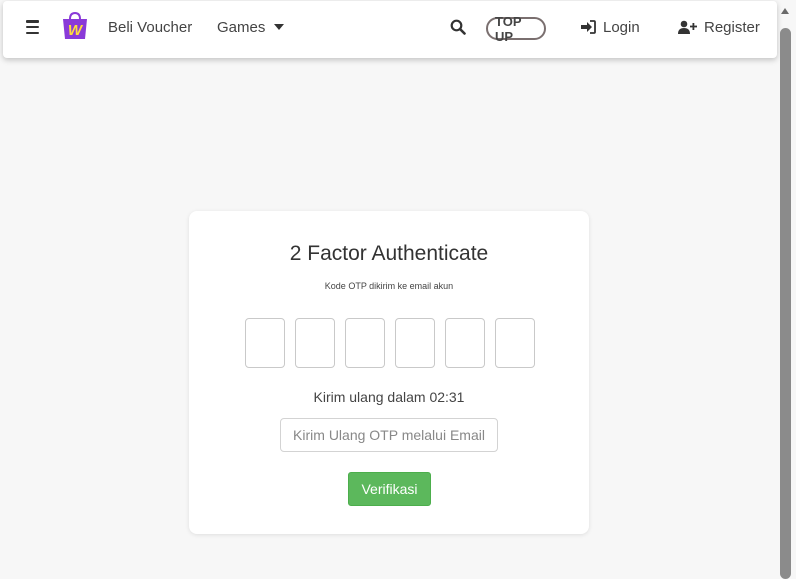 This screenshot has height=579, width=796. What do you see at coordinates (76, 30) in the screenshot?
I see `svg-text: W` at bounding box center [76, 30].